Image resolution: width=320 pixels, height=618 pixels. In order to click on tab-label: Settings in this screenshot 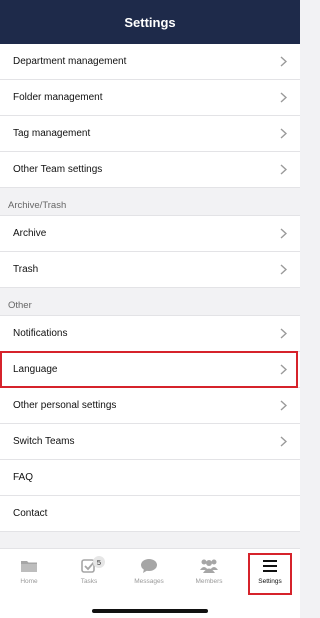, I will do `click(270, 581)`.